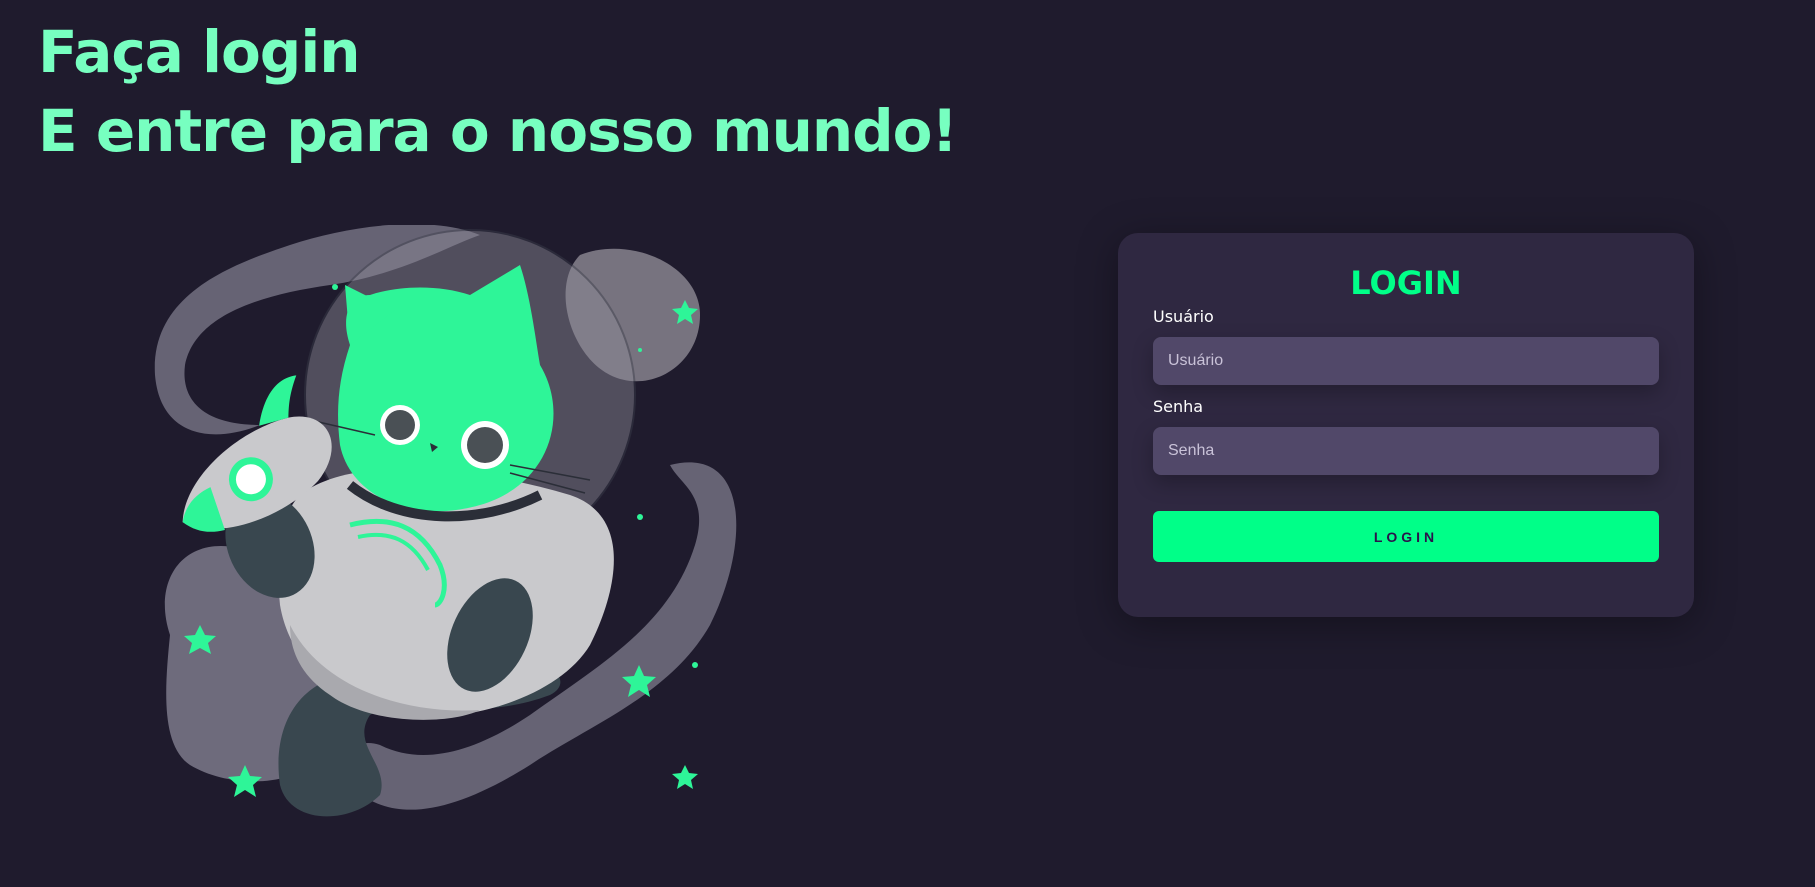 This screenshot has width=1815, height=887. I want to click on headline-title: Faça login, so click(199, 52).